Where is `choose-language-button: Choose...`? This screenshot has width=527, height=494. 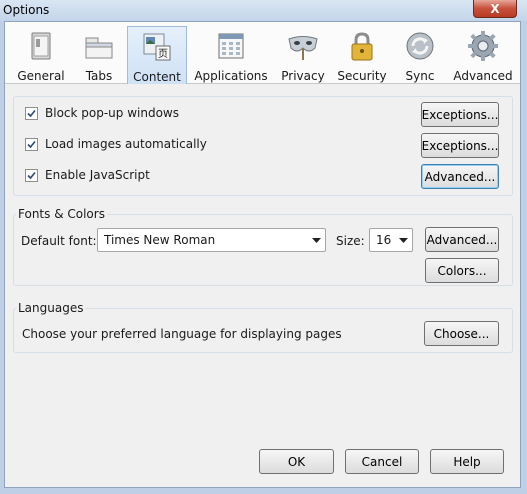
choose-language-button: Choose... is located at coordinates (461, 333).